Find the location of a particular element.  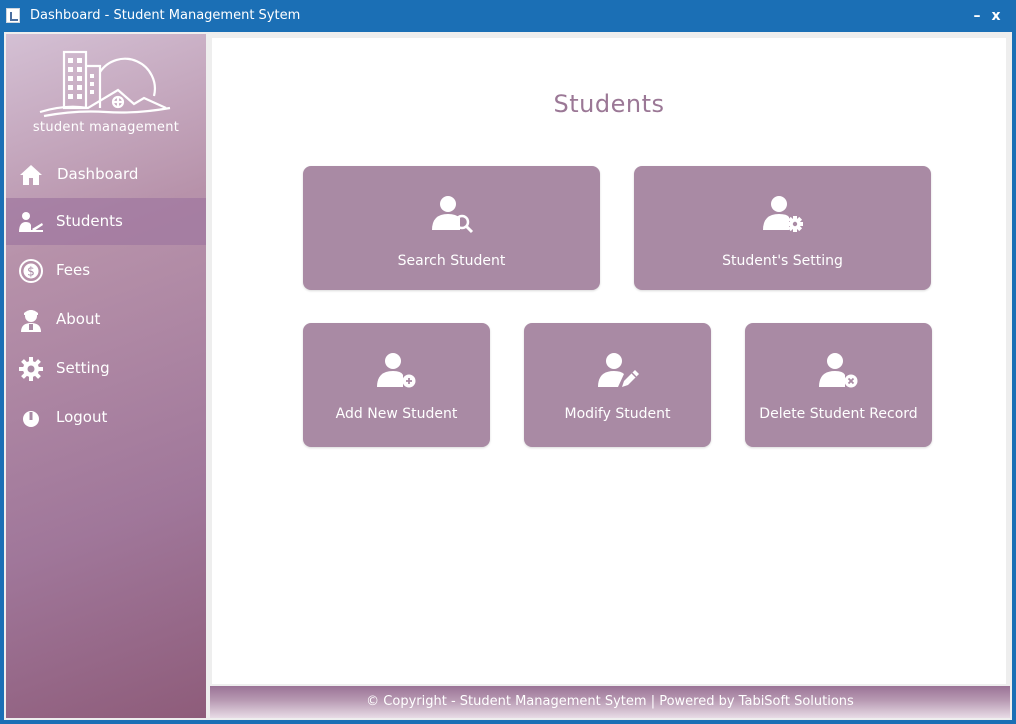

power-icon is located at coordinates (31, 419).